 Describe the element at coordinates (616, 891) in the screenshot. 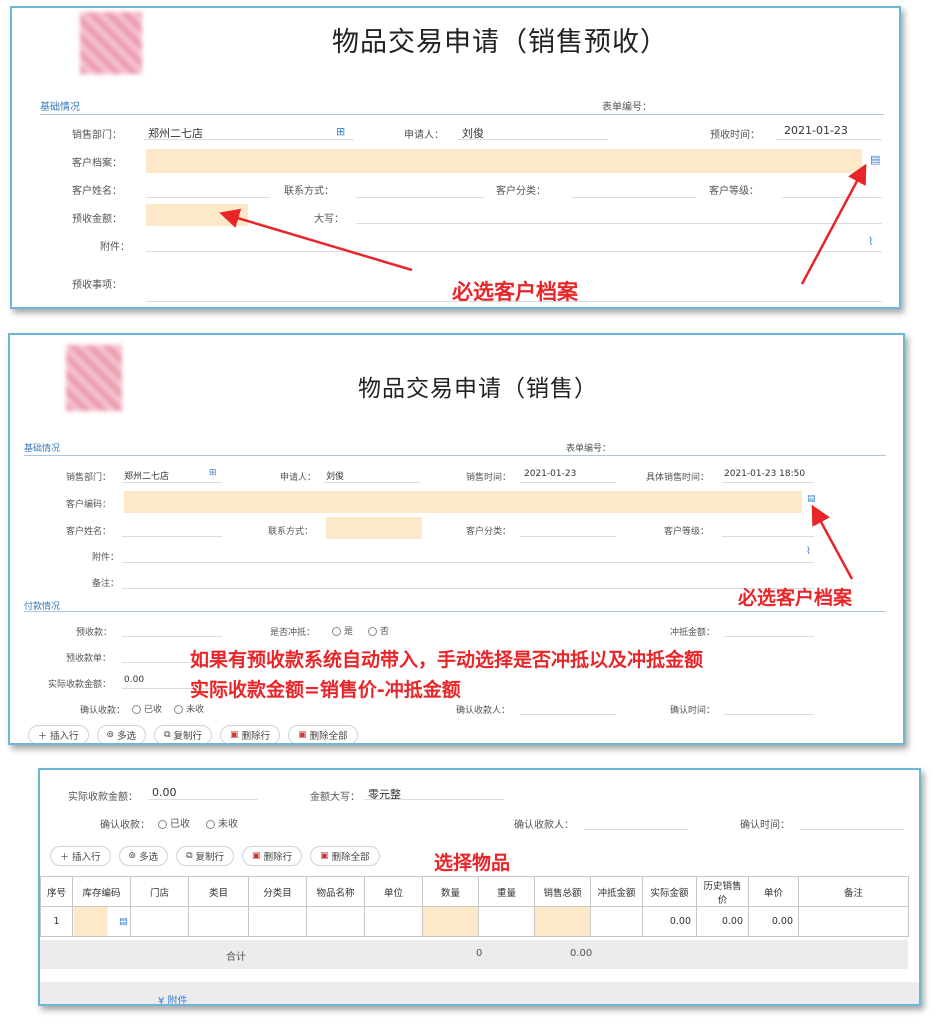

I see `col-header: 冲抵金额` at that location.